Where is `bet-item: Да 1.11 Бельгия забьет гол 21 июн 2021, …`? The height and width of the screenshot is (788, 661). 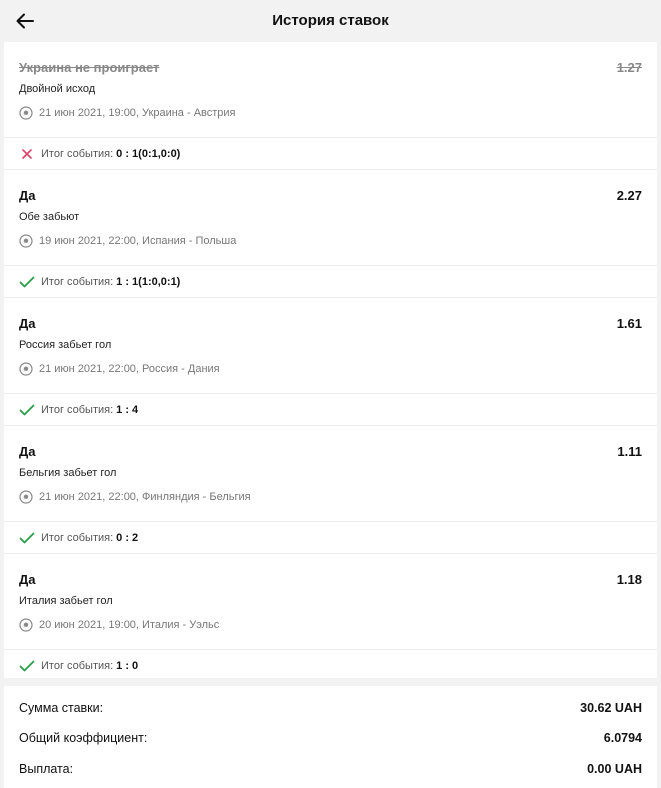 bet-item: Да 1.11 Бельгия забьет гол 21 июн 2021, … is located at coordinates (330, 474).